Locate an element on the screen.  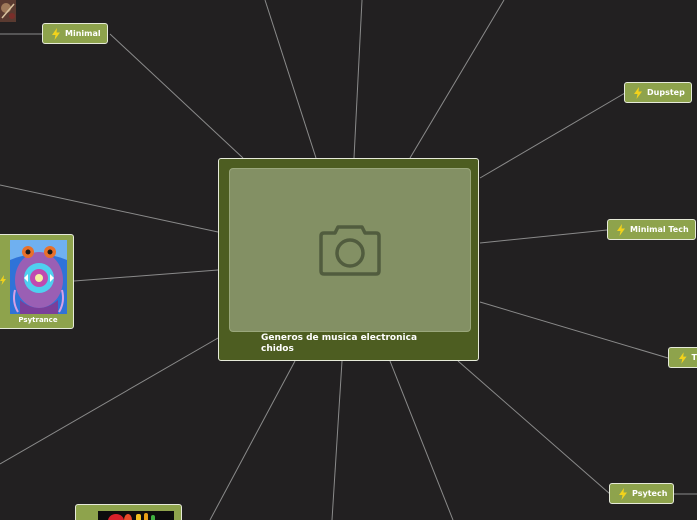
colorful-artwork-icon is located at coordinates (136, 515).